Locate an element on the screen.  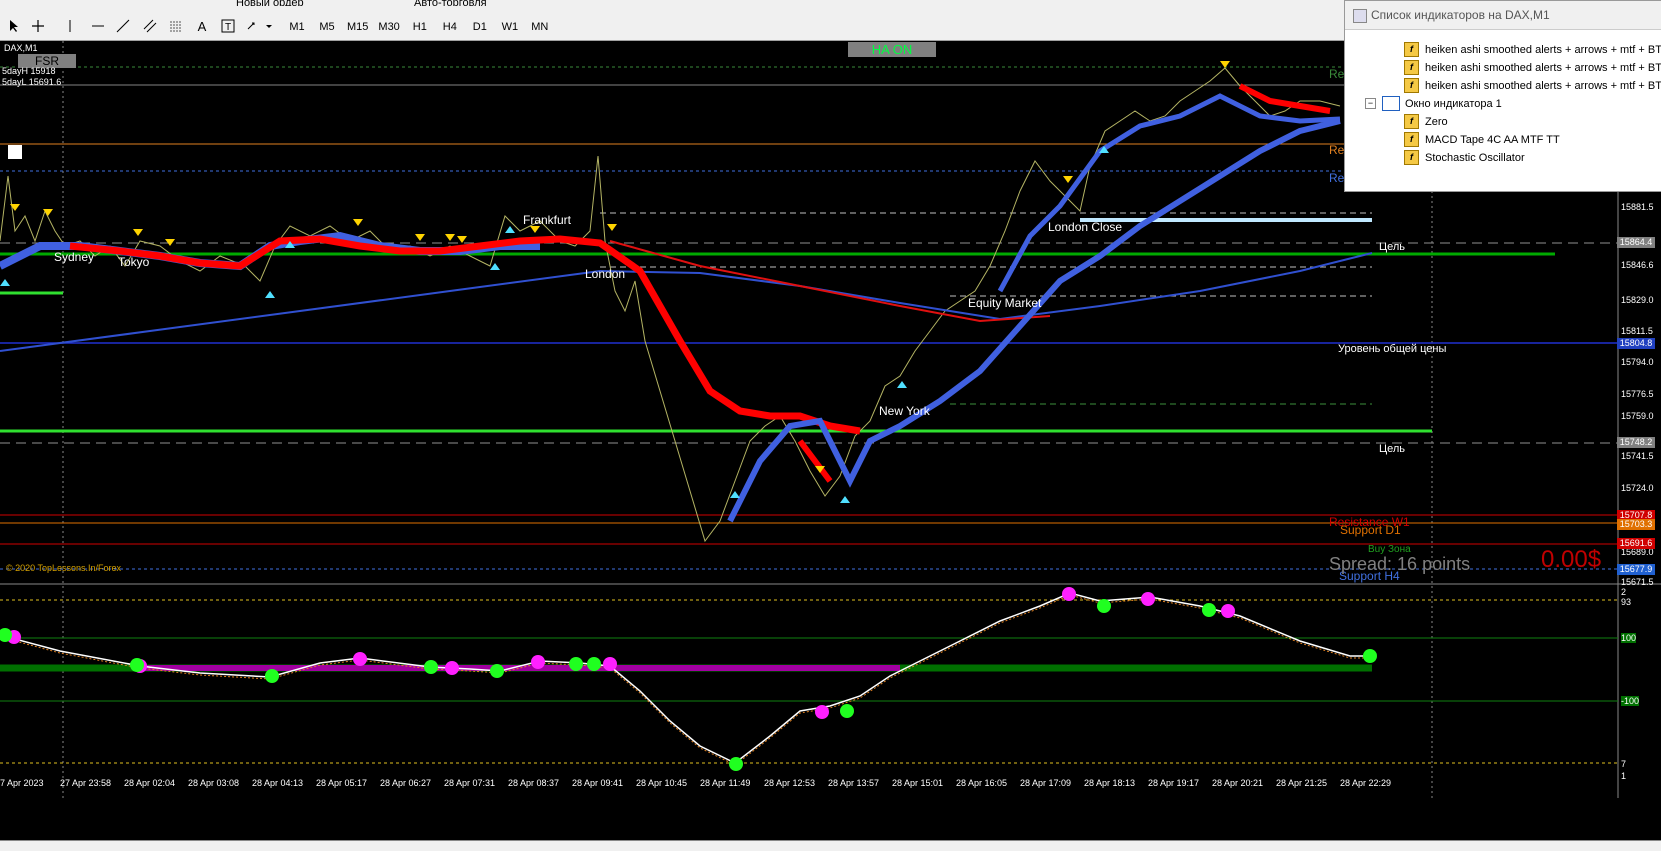
price-tag: 15703.3 is located at coordinates (1636, 524).